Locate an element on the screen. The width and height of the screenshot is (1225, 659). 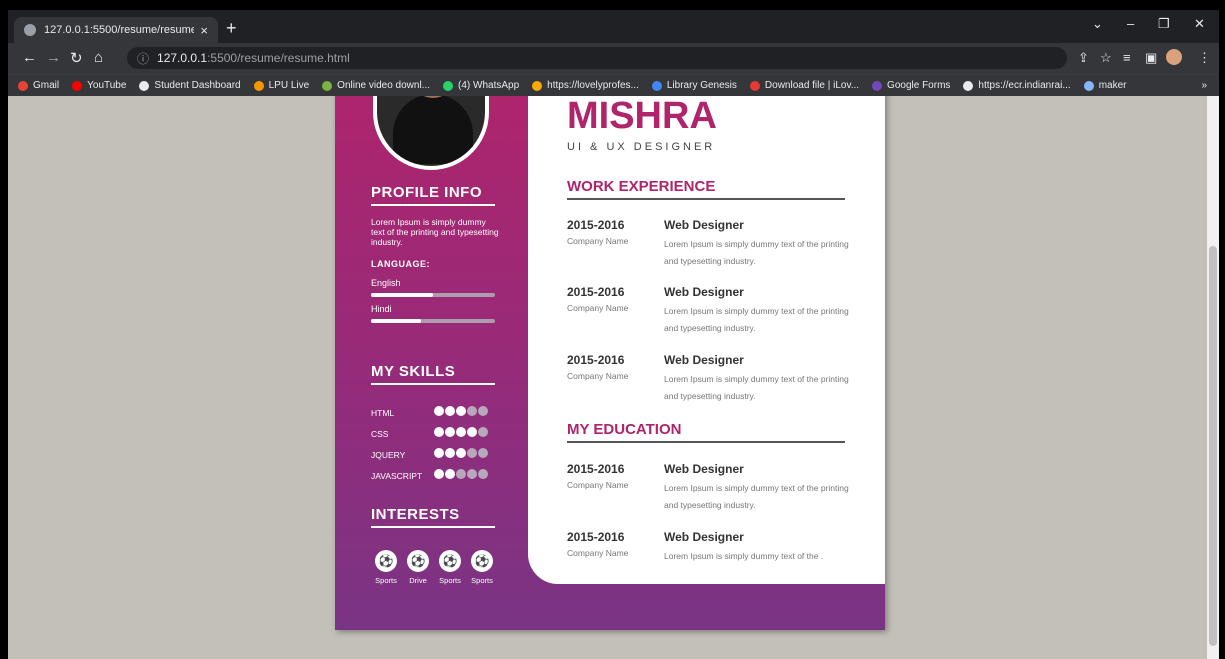
photo-body is located at coordinates (433, 130).